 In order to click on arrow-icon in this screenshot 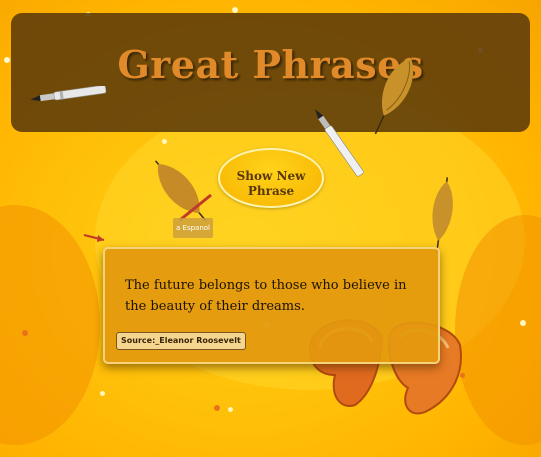, I will do `click(94, 238)`.